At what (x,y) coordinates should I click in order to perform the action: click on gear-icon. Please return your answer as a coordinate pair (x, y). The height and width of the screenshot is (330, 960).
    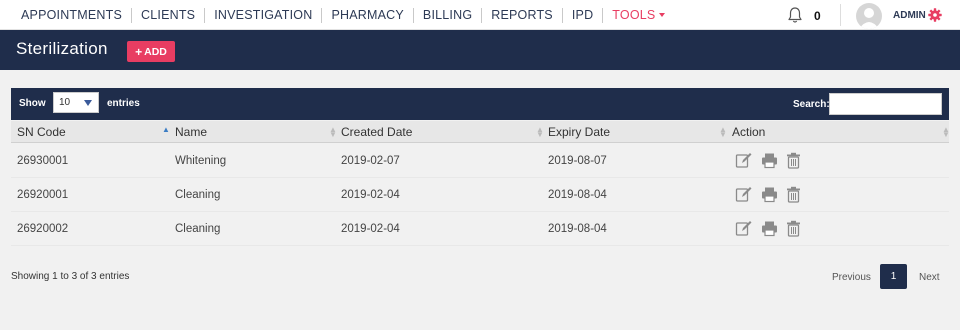
    Looking at the image, I should click on (935, 15).